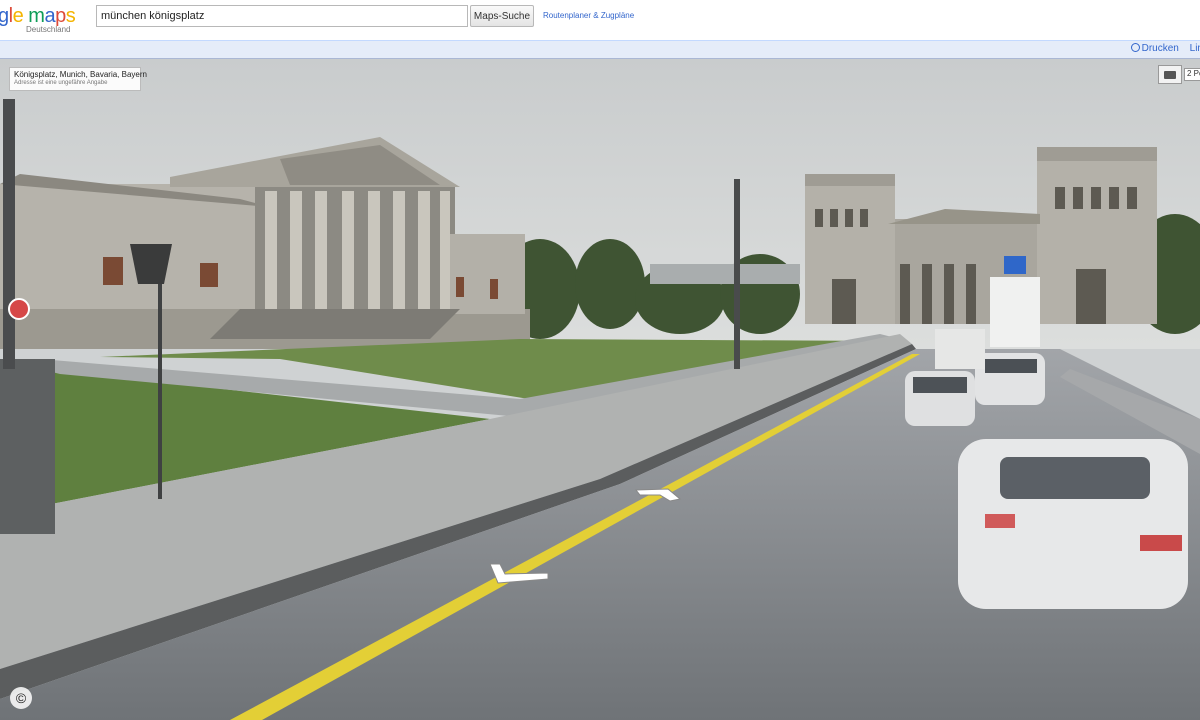 Image resolution: width=1200 pixels, height=720 pixels. What do you see at coordinates (282, 16) in the screenshot?
I see `search-input` at bounding box center [282, 16].